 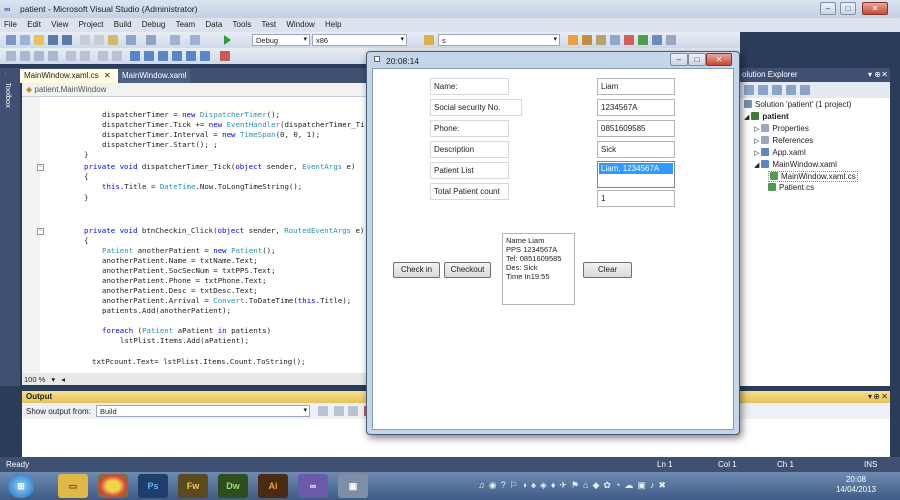 What do you see at coordinates (151, 40) in the screenshot?
I see `redo-icon` at bounding box center [151, 40].